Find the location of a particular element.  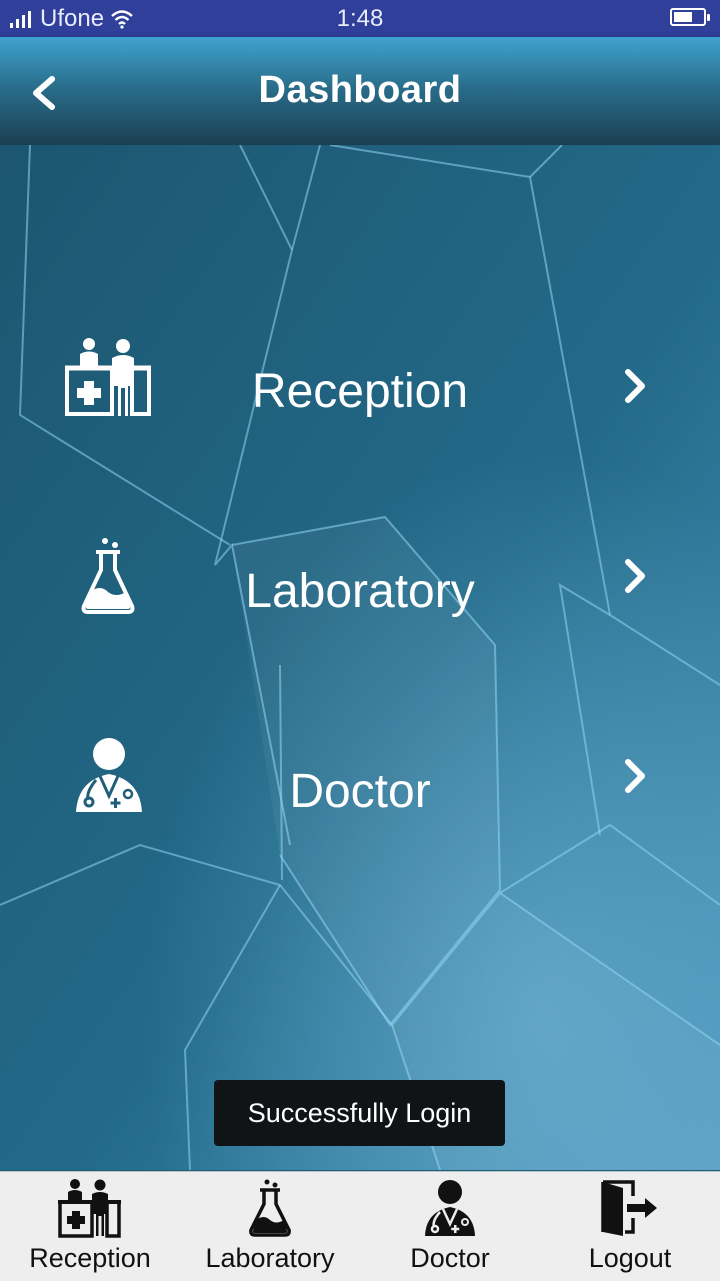

bottom-nav: Reception Laboratory Doctor Logout is located at coordinates (360, 1226).